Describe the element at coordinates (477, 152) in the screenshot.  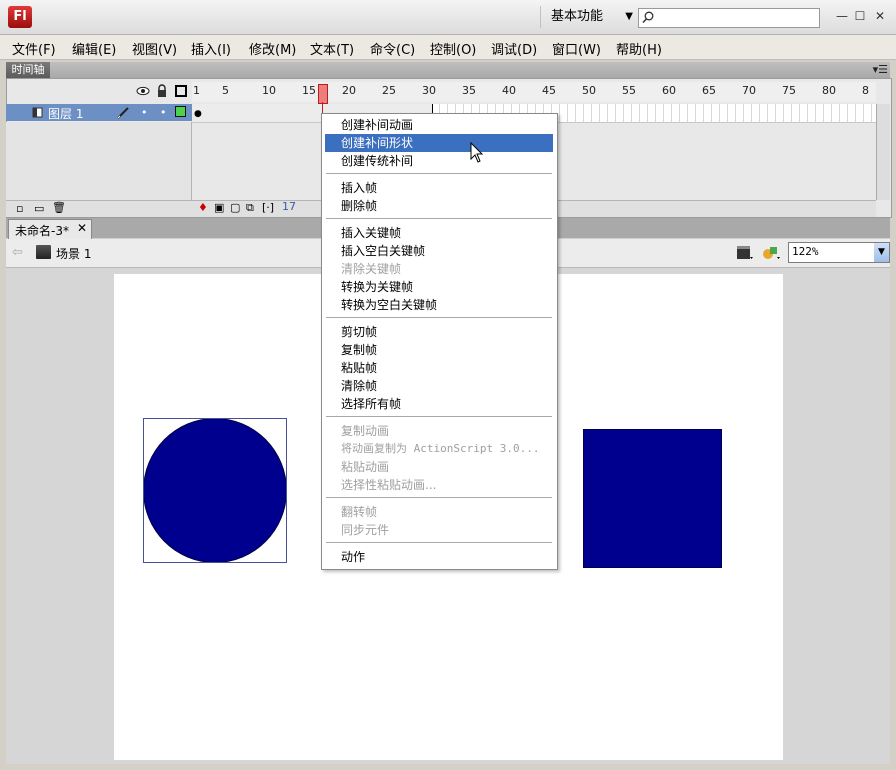
I see `mouse-cursor-icon` at that location.